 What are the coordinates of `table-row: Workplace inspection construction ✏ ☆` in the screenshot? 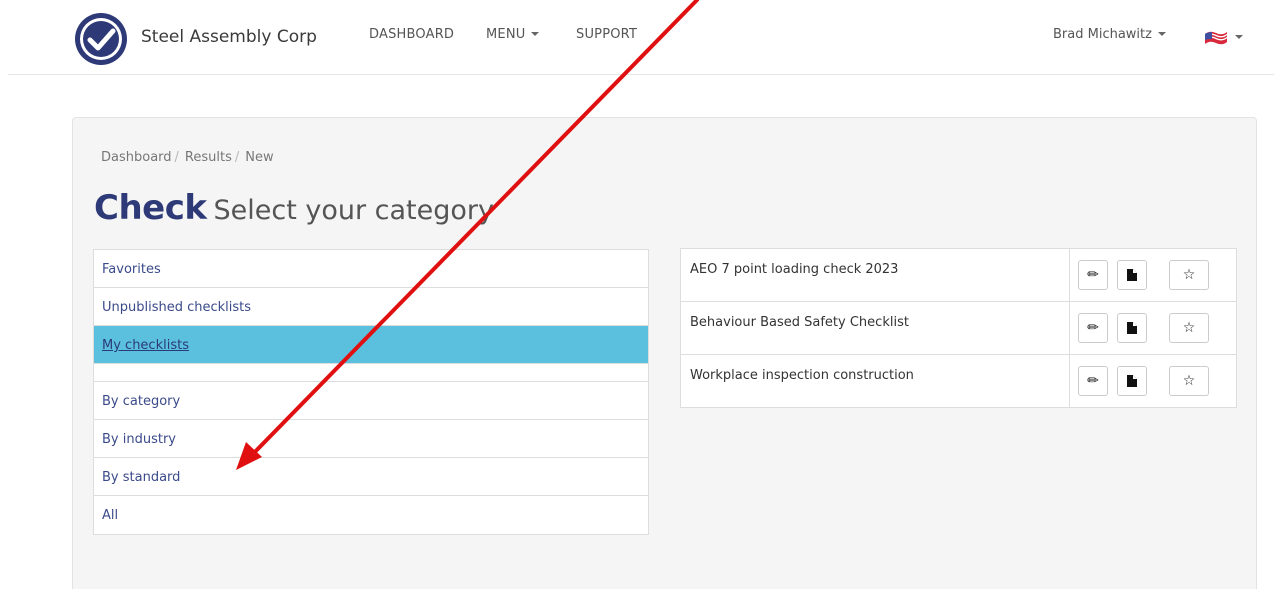 It's located at (958, 381).